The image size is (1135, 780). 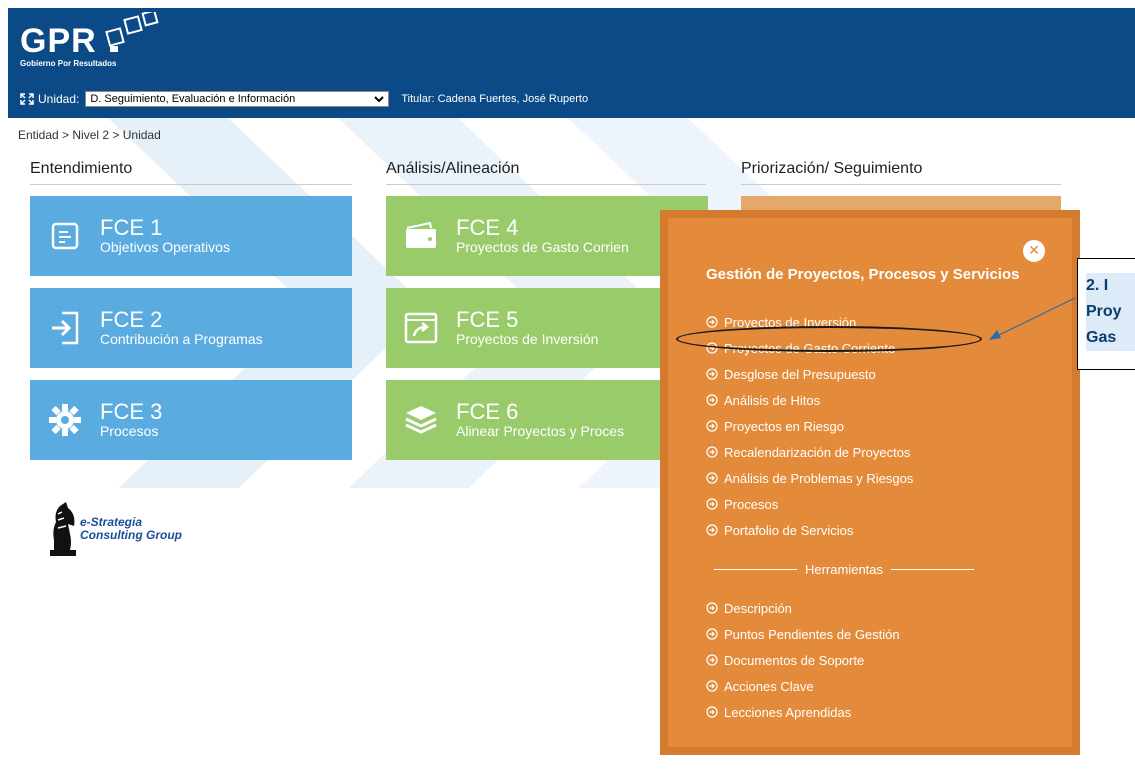 I want to click on menu-item-label: Procesos, so click(x=751, y=504).